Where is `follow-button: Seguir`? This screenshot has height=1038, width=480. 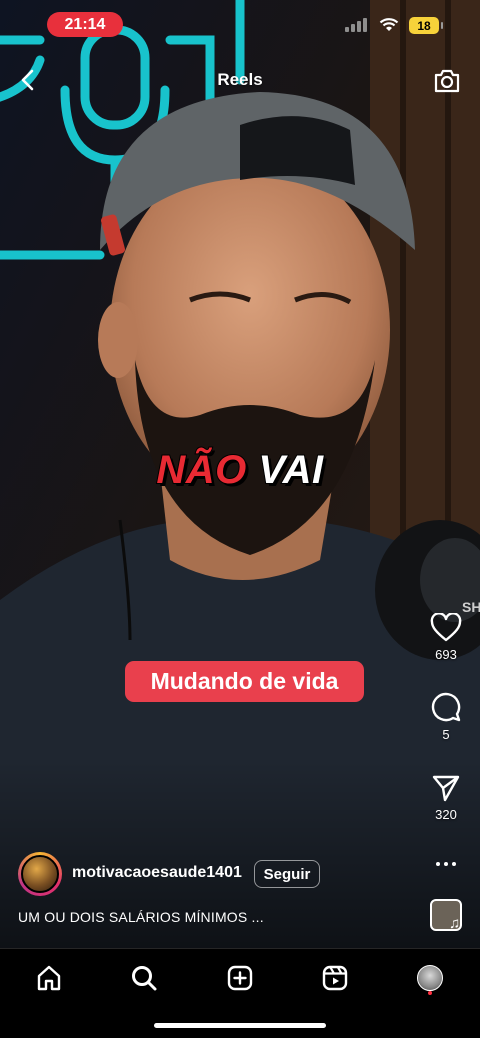 follow-button: Seguir is located at coordinates (287, 874).